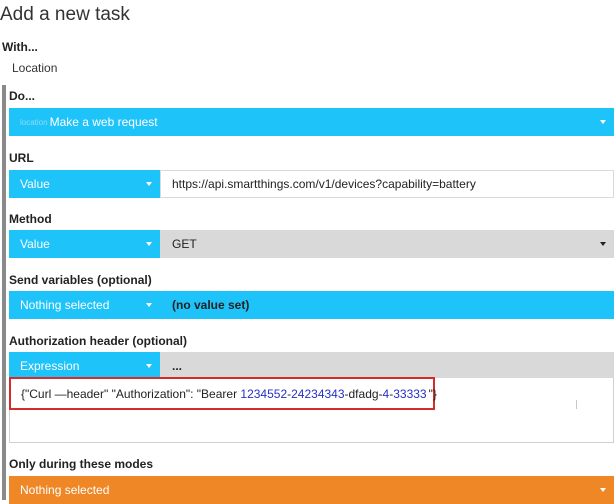 This screenshot has height=504, width=614. Describe the element at coordinates (30, 219) in the screenshot. I see `method-label: Method` at that location.